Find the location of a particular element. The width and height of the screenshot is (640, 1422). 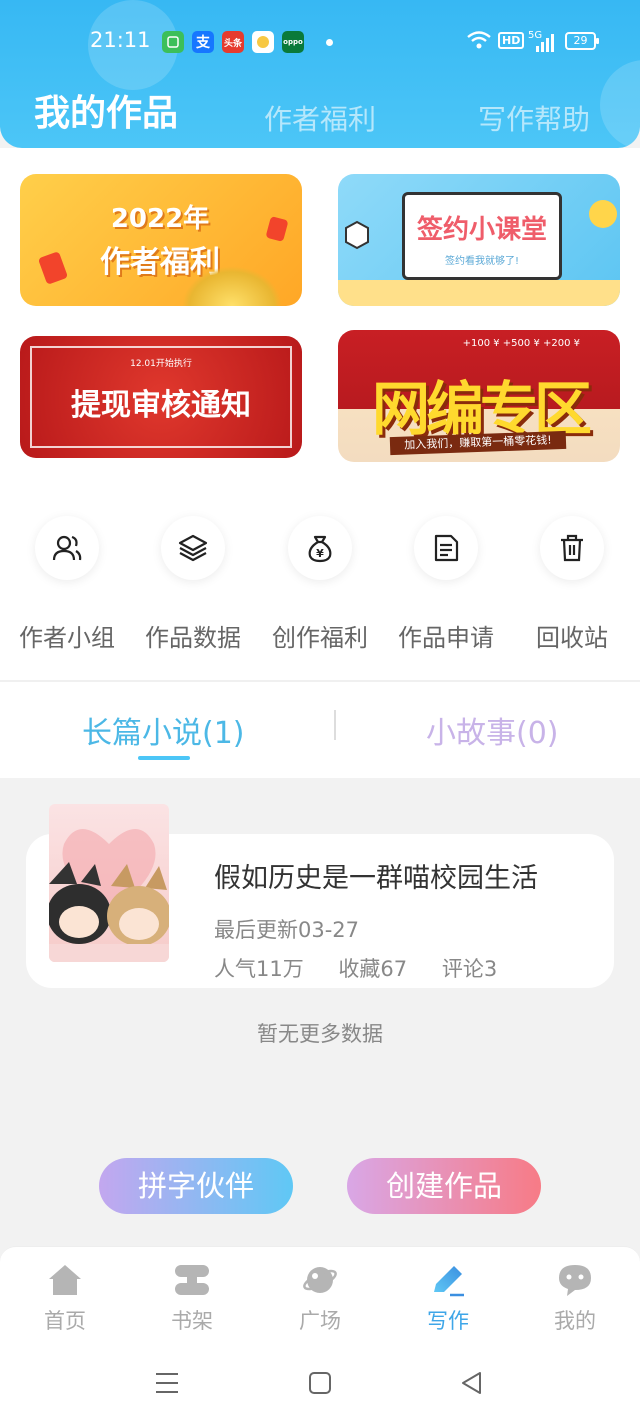

document-icon is located at coordinates (446, 548).